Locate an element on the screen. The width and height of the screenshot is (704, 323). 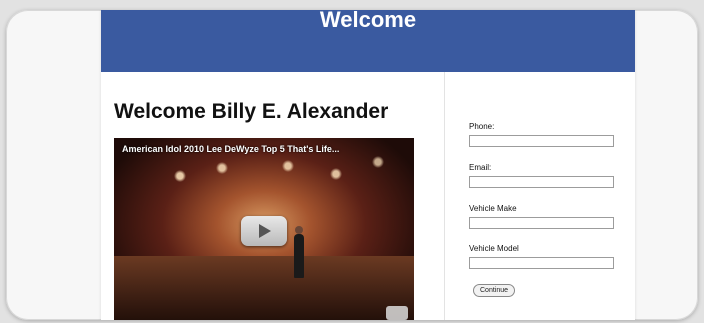
continue-button: Continue is located at coordinates (494, 290).